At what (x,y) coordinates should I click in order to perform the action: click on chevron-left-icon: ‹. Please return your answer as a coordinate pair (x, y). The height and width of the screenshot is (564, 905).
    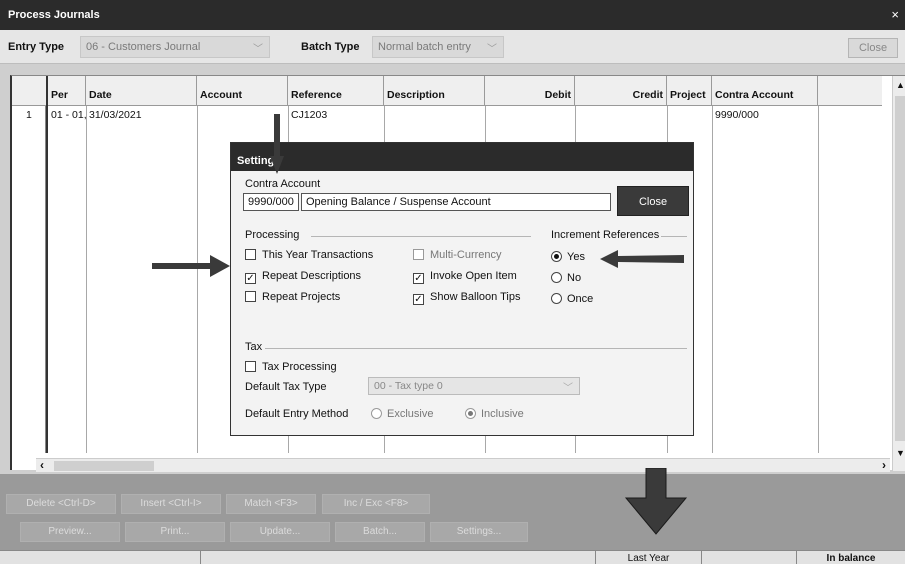
    Looking at the image, I should click on (42, 465).